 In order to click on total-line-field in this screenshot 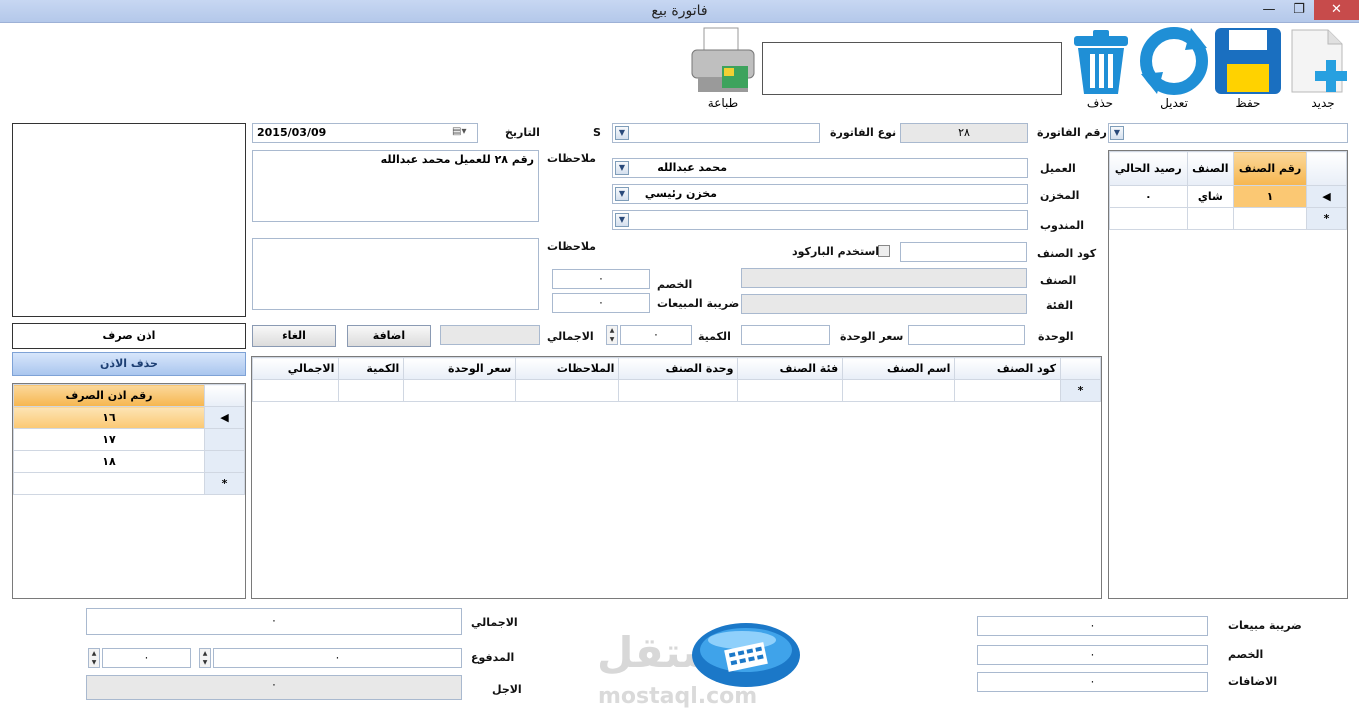, I will do `click(490, 335)`.